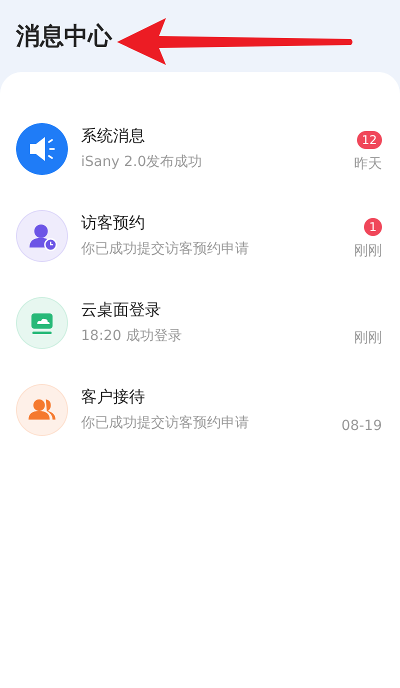 The width and height of the screenshot is (400, 688). What do you see at coordinates (113, 397) in the screenshot?
I see `message-title: 客户接待` at bounding box center [113, 397].